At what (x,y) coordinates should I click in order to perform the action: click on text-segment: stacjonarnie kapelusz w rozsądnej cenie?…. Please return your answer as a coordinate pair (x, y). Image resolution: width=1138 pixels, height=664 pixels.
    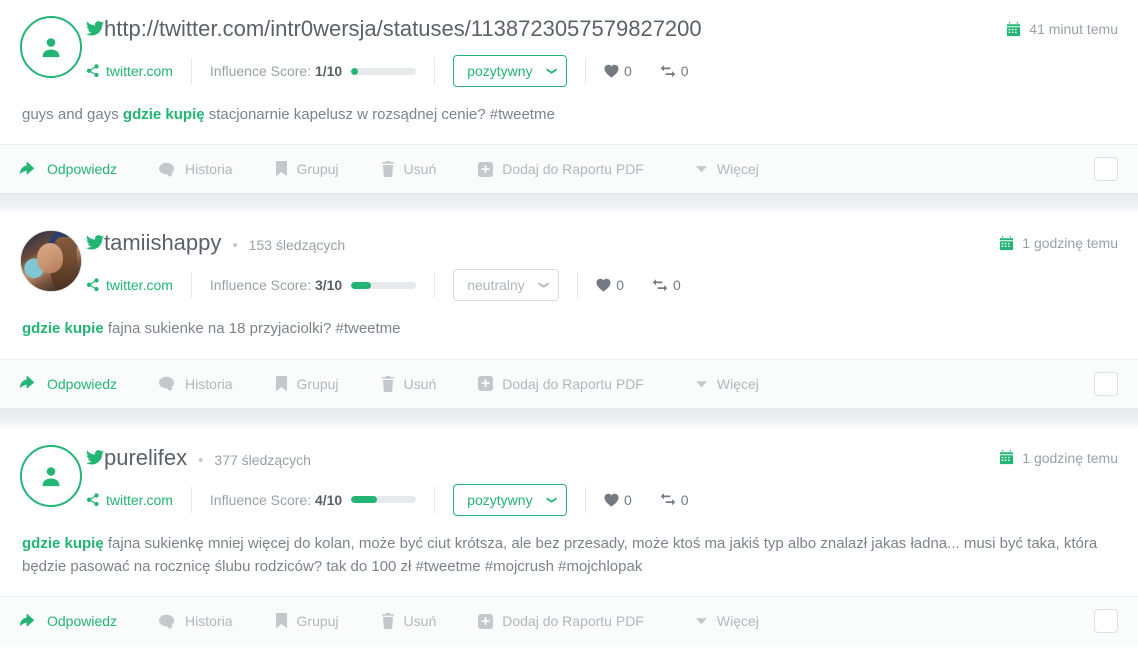
    Looking at the image, I should click on (379, 114).